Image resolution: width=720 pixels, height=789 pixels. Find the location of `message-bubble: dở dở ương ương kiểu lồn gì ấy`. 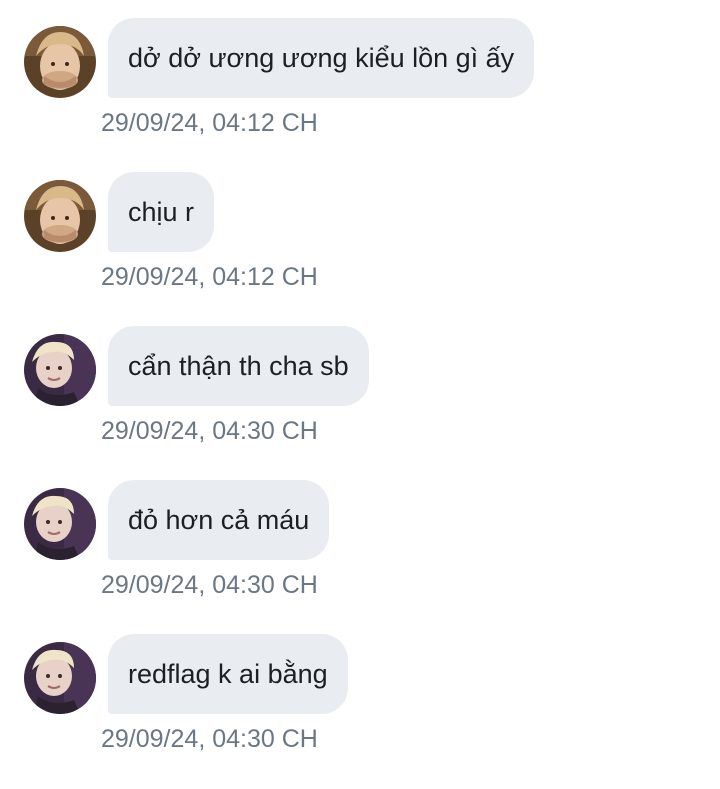

message-bubble: dở dở ương ương kiểu lồn gì ấy is located at coordinates (321, 58).